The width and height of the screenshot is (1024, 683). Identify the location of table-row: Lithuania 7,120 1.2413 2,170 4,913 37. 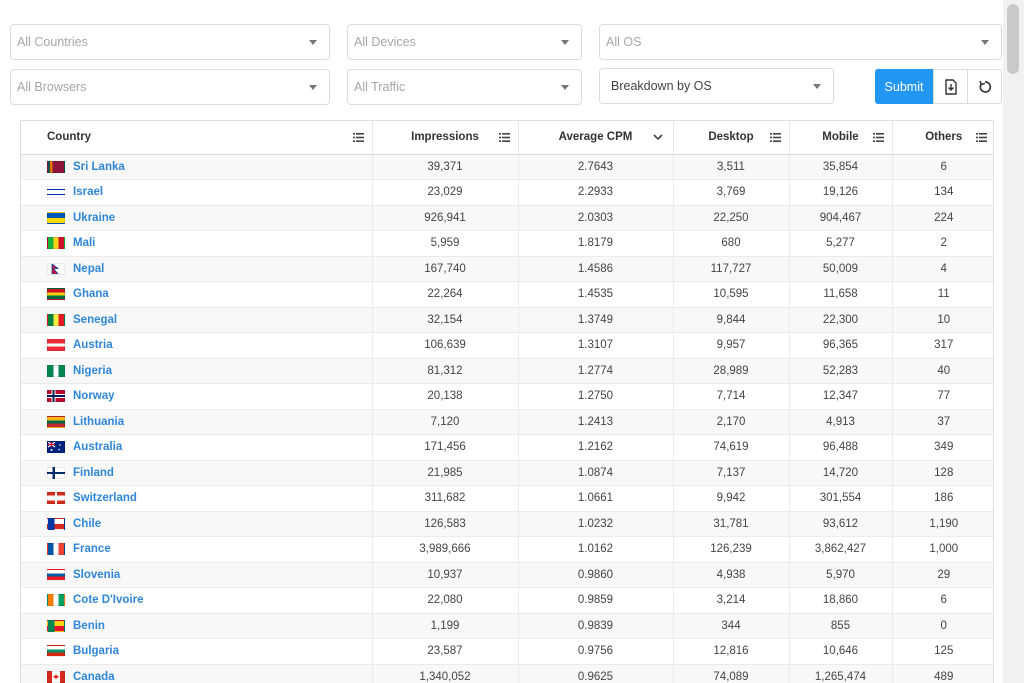
(507, 422).